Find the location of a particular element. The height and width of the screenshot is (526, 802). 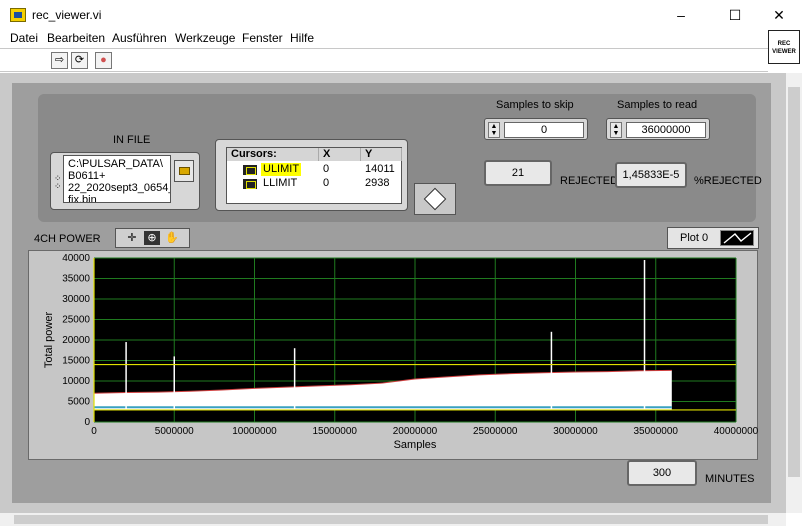

line-style-icon is located at coordinates (737, 238).